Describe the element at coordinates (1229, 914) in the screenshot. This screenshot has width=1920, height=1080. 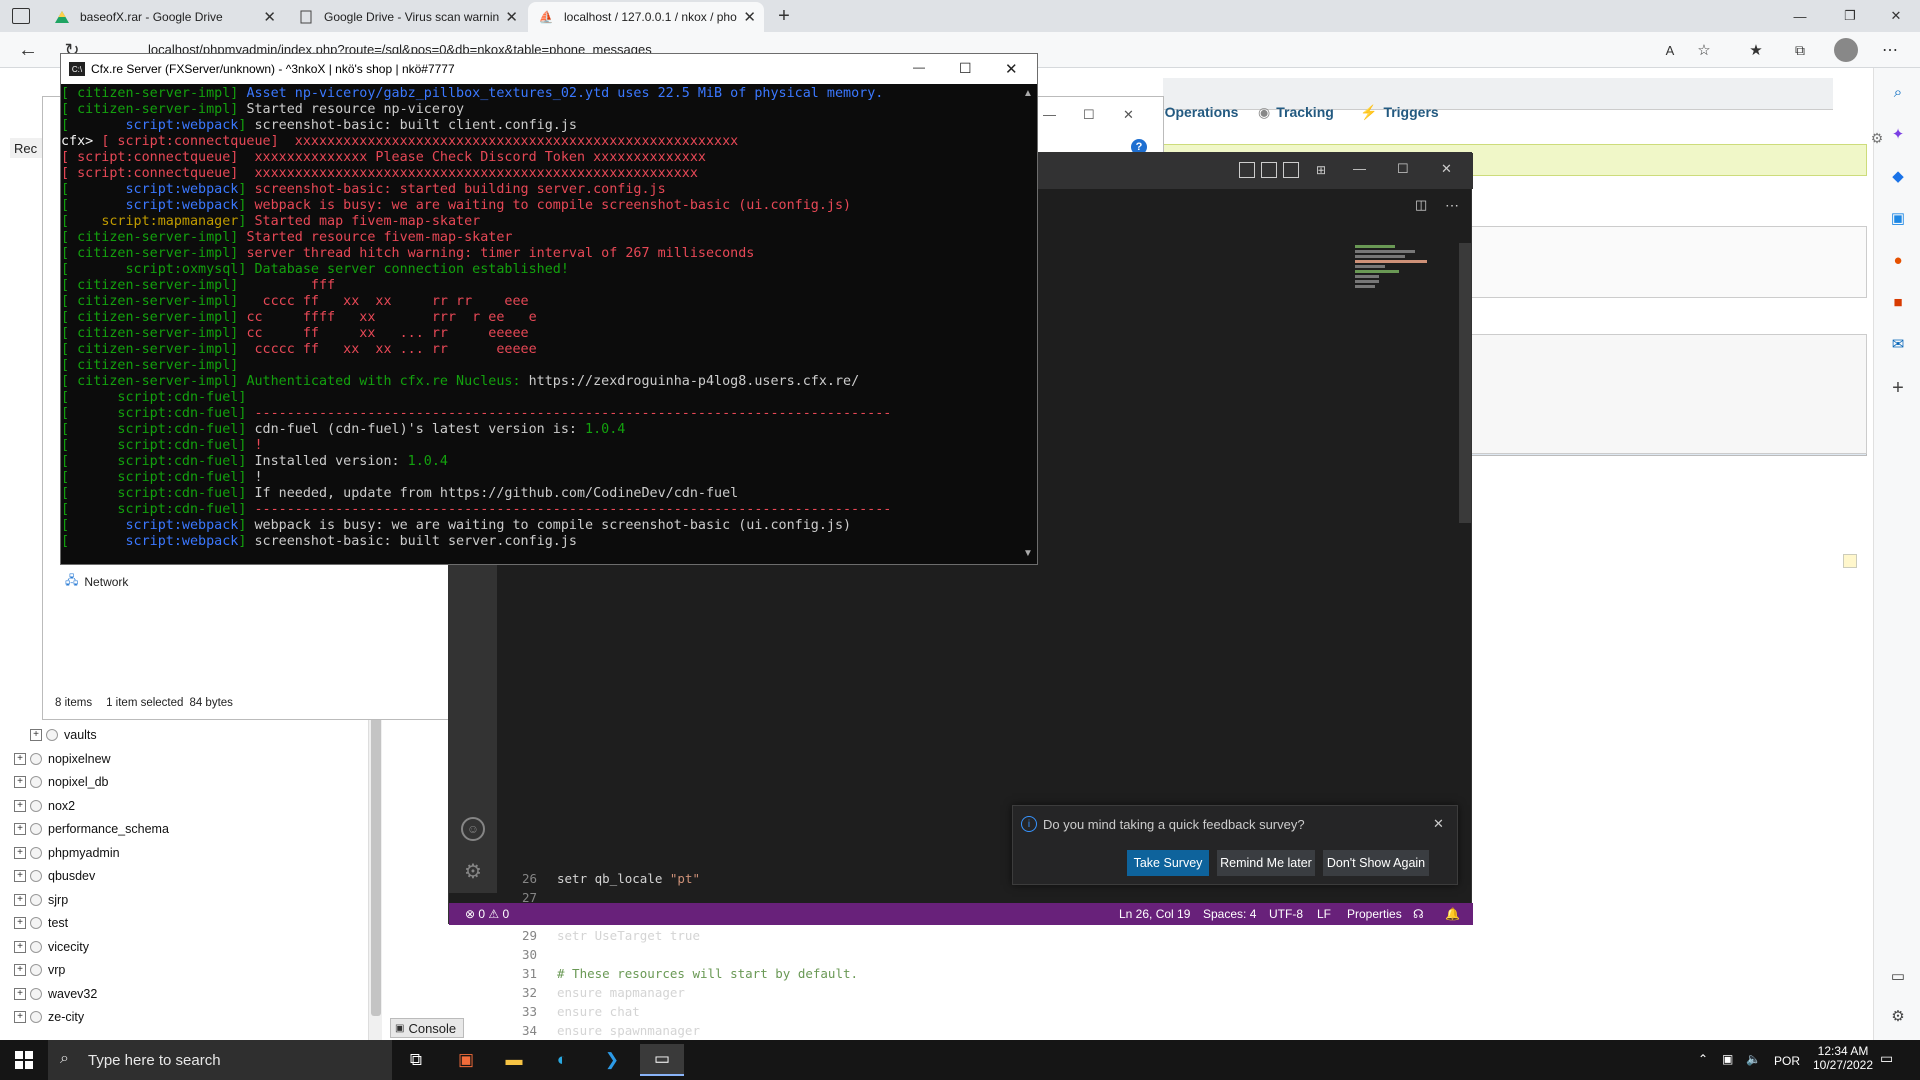
I see `indentation: Spaces: 4` at that location.